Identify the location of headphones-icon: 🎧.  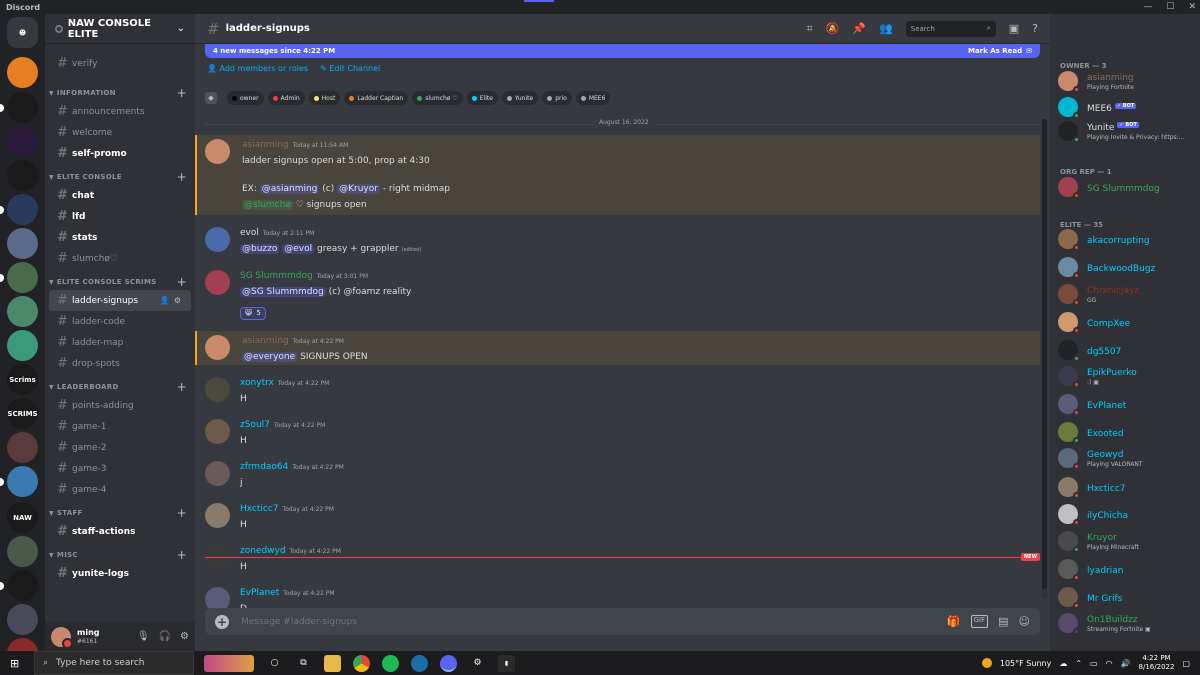
(165, 636).